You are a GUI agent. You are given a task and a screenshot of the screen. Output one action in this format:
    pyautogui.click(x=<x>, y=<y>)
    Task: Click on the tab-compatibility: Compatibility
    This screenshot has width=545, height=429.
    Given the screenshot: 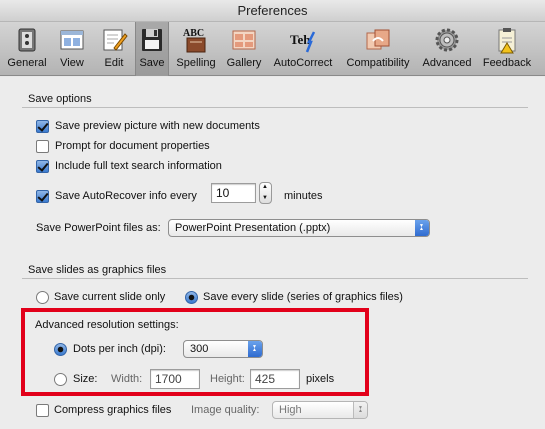 What is the action you would take?
    pyautogui.click(x=378, y=49)
    